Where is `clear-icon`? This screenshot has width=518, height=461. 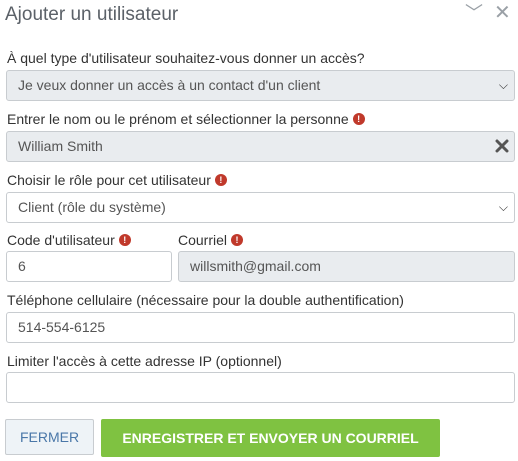
clear-icon is located at coordinates (502, 146).